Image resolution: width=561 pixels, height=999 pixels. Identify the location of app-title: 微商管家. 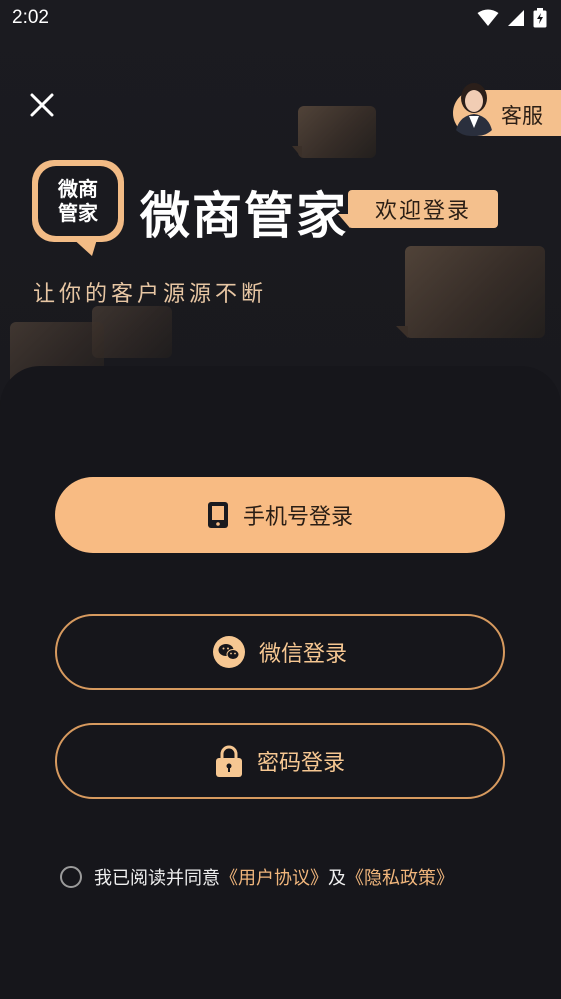
(244, 216).